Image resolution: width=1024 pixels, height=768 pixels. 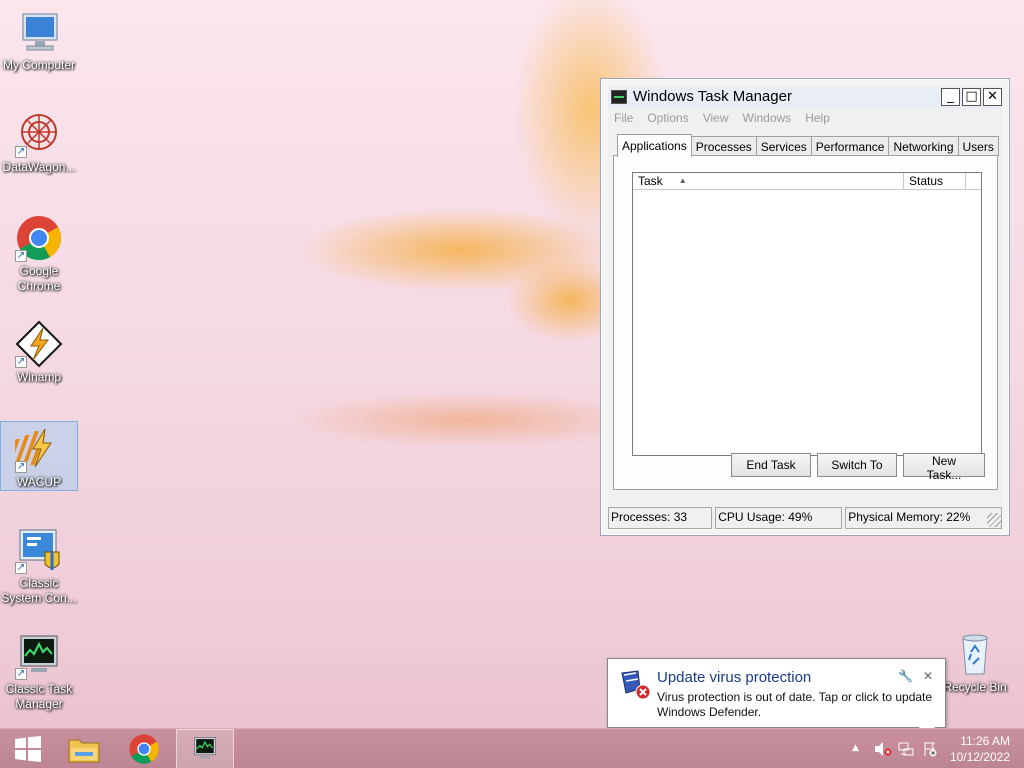 I want to click on taskbar-file-explorer, so click(x=84, y=748).